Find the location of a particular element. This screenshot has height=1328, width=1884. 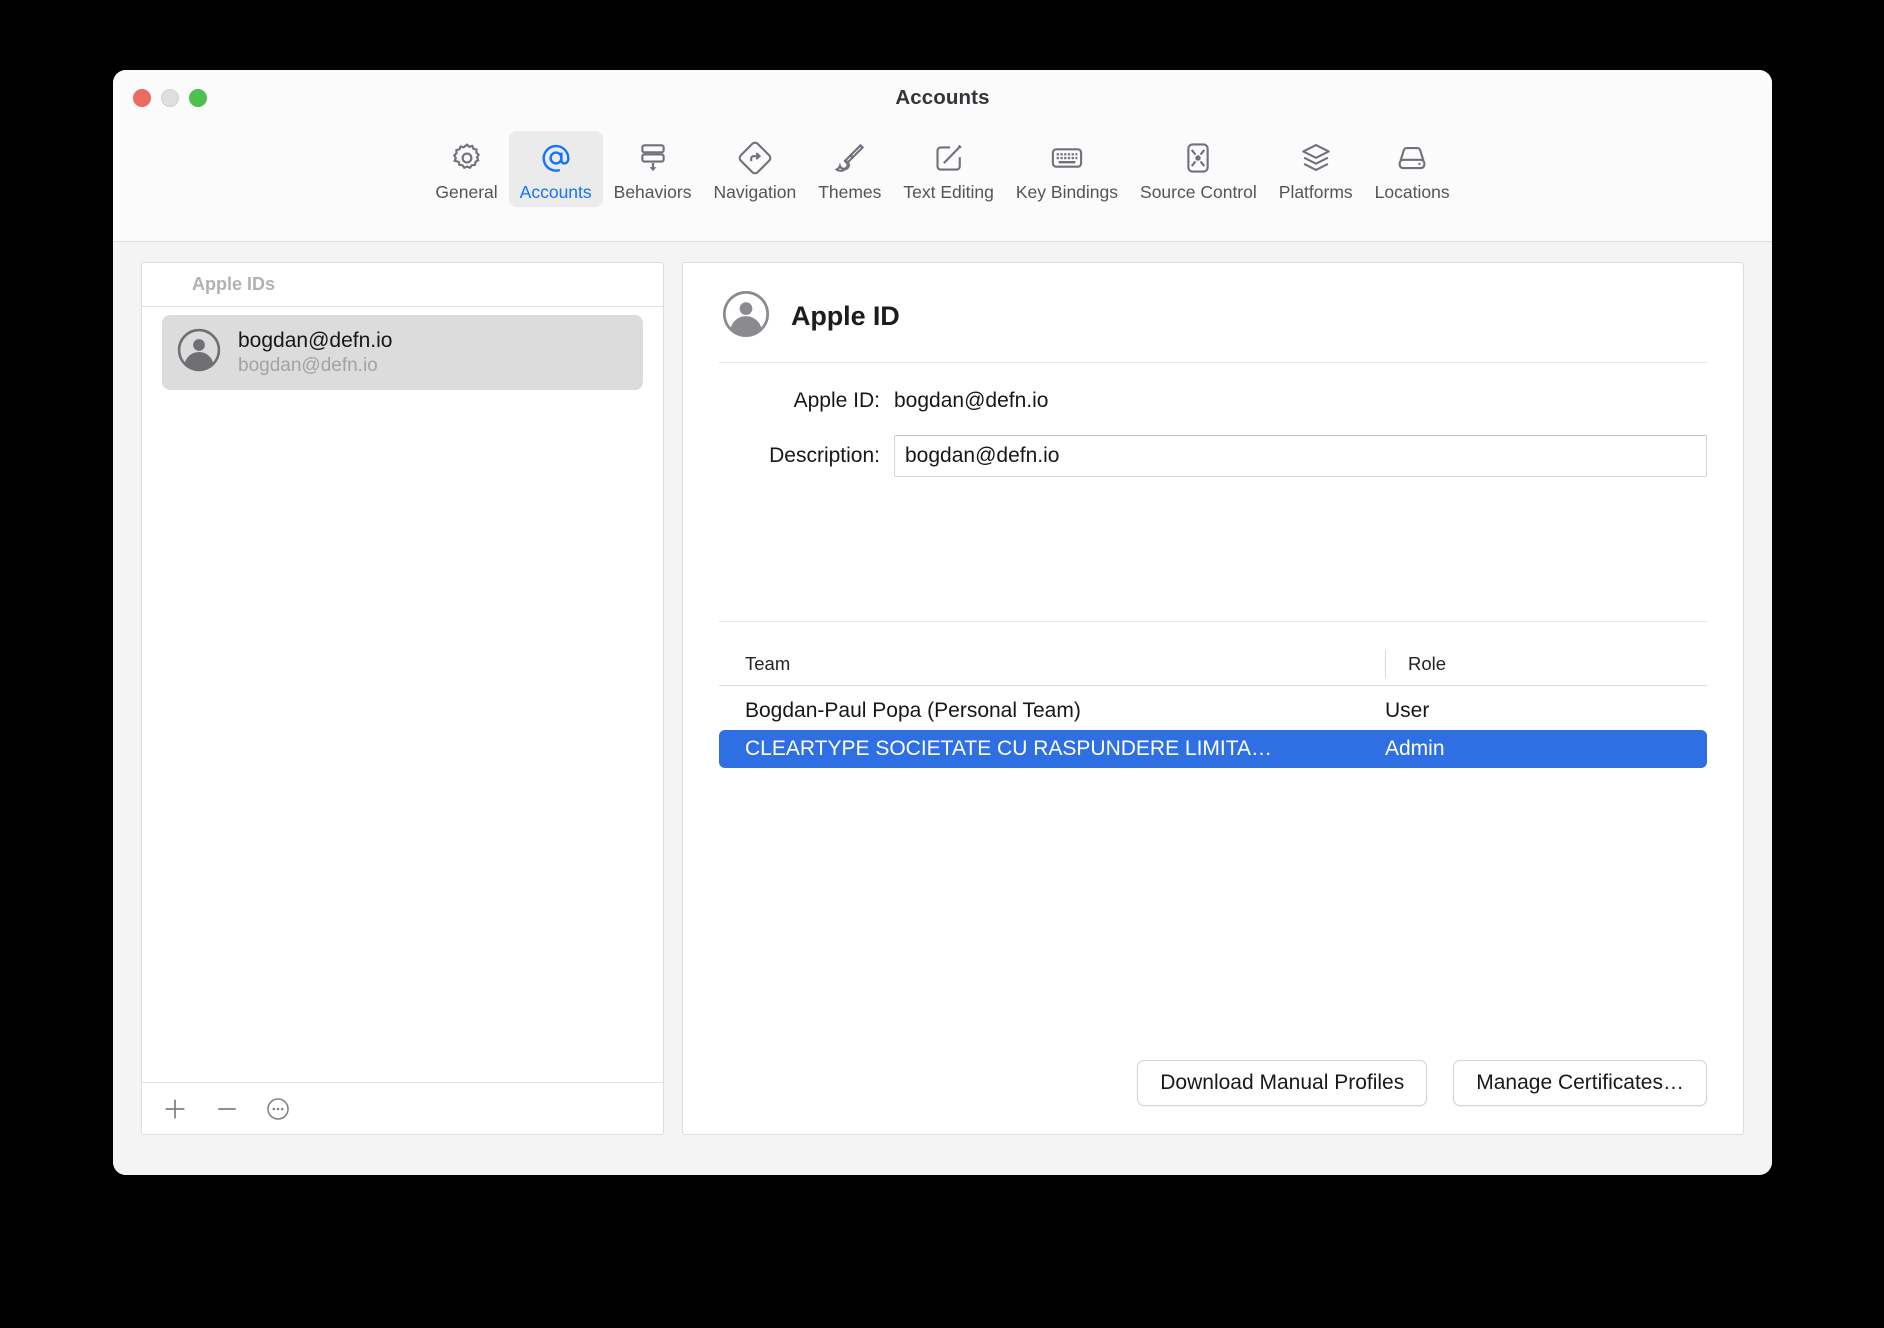

toolbar-label-key-bindings: Key Bindings is located at coordinates (1067, 192).